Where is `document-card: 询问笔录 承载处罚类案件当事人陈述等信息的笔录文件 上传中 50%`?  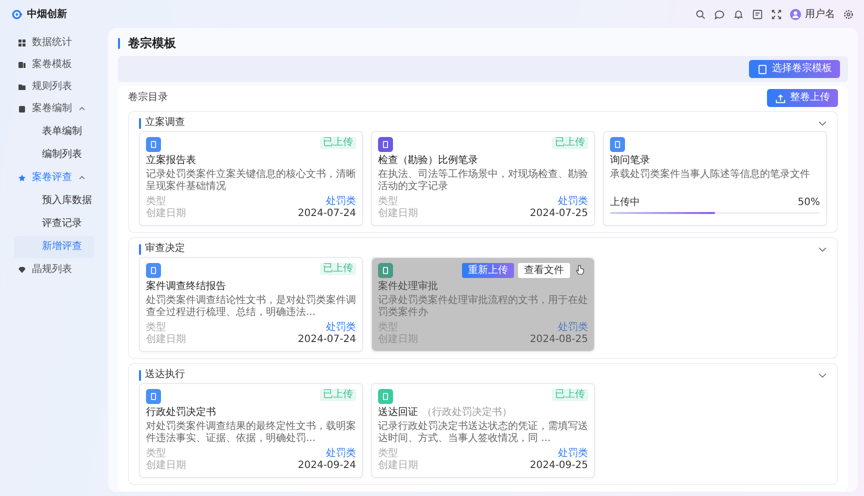 document-card: 询问笔录 承载处罚类案件当事人陈述等信息的笔录文件 上传中 50% is located at coordinates (715, 178).